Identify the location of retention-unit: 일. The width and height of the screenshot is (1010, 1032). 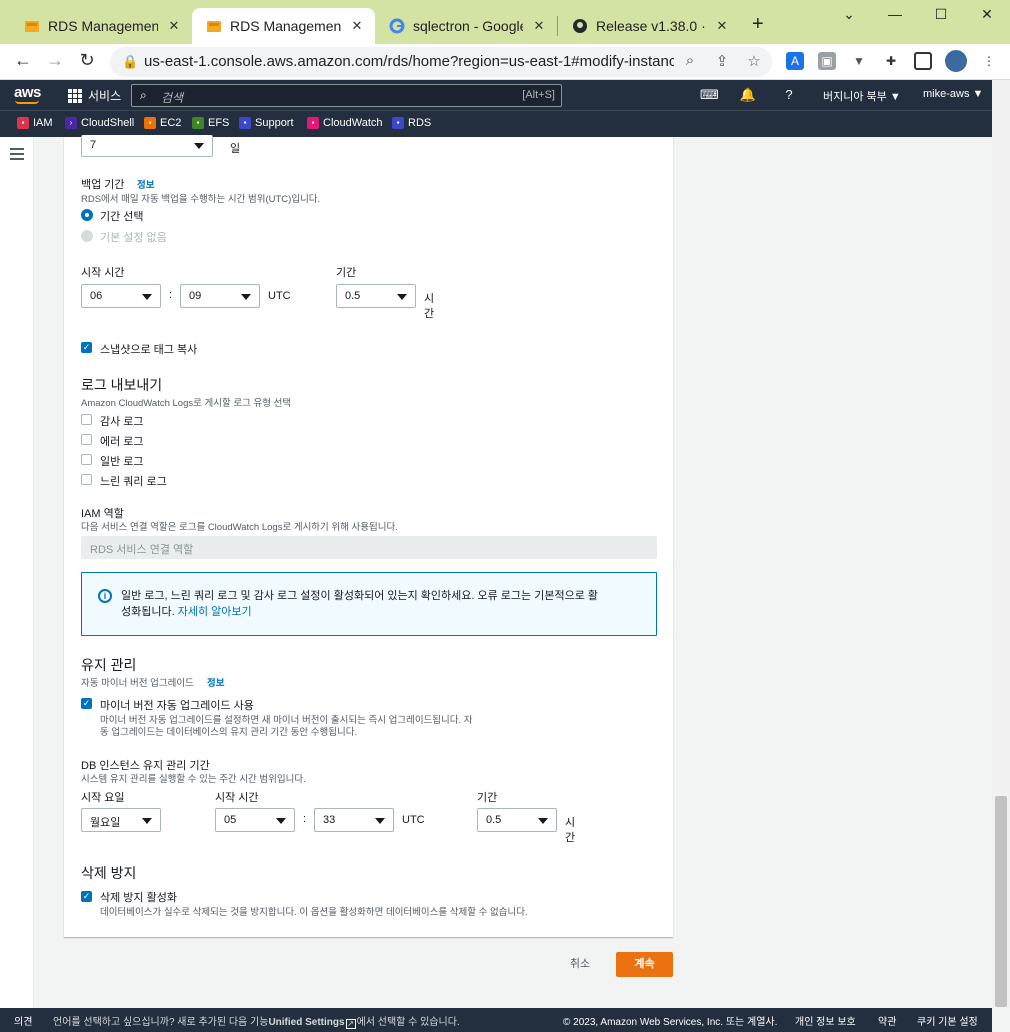
(235, 149).